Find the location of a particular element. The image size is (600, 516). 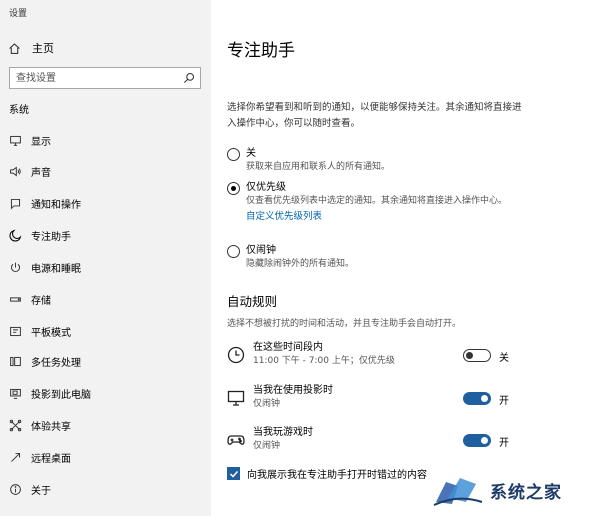

window-title: 设置 is located at coordinates (18, 14).